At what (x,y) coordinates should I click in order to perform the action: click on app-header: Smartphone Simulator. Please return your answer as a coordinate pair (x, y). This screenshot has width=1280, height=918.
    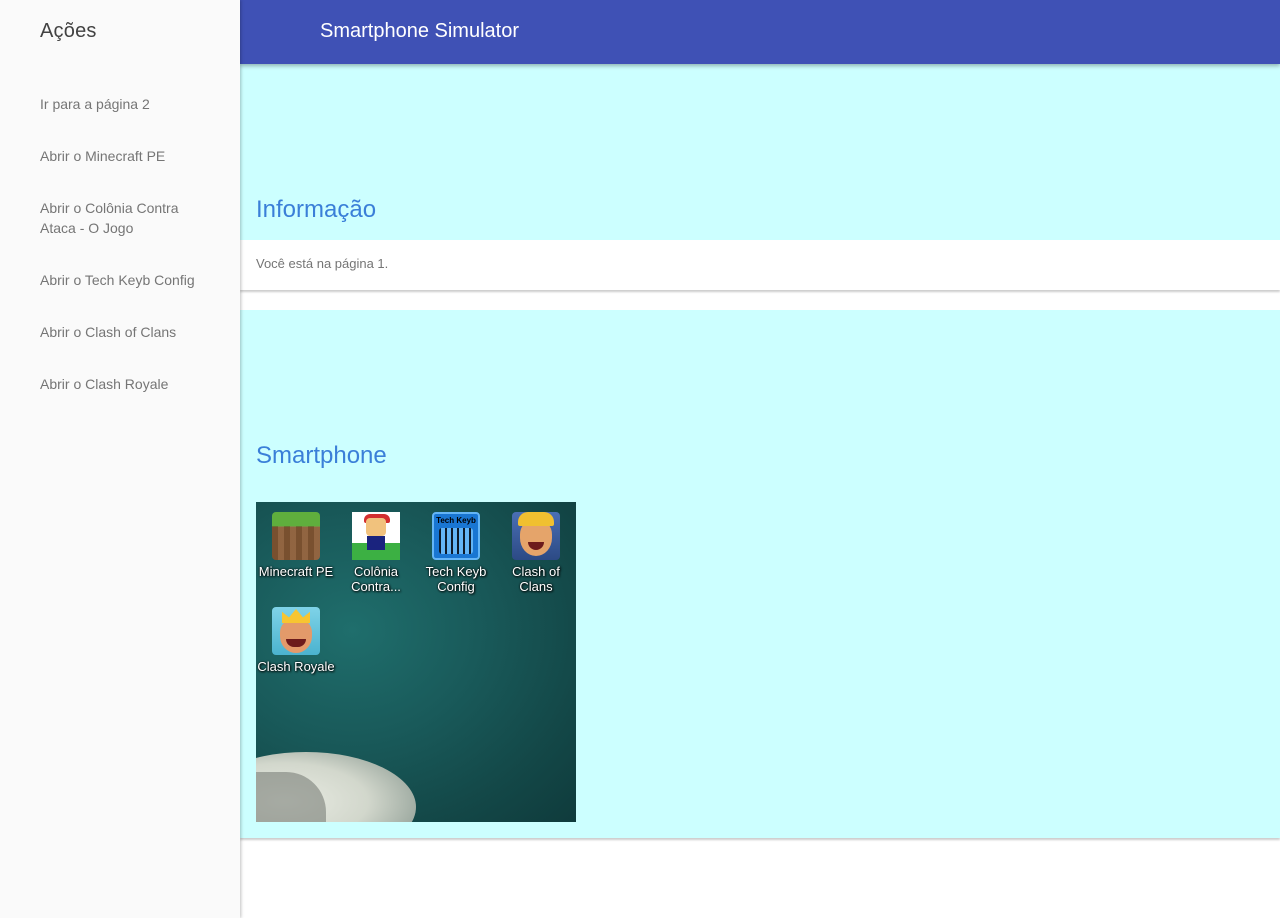
    Looking at the image, I should click on (760, 32).